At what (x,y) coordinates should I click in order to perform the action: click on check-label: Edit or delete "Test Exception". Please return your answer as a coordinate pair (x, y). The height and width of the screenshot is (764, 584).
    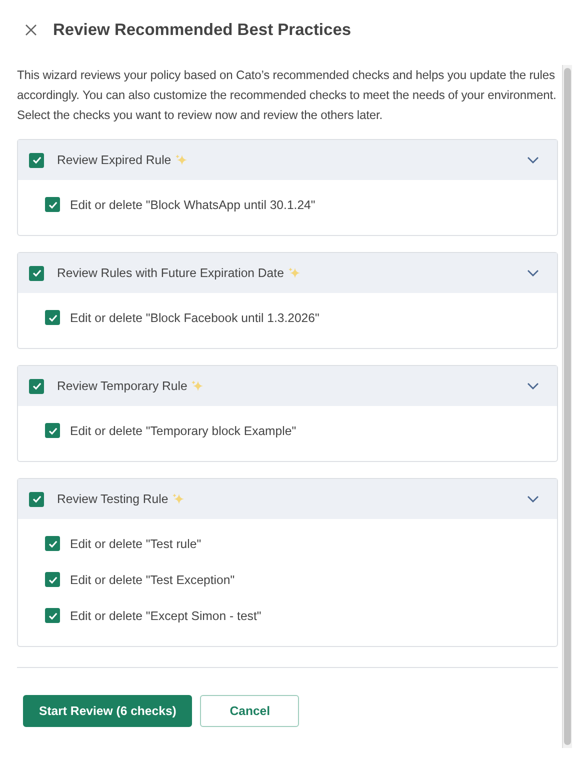
    Looking at the image, I should click on (152, 579).